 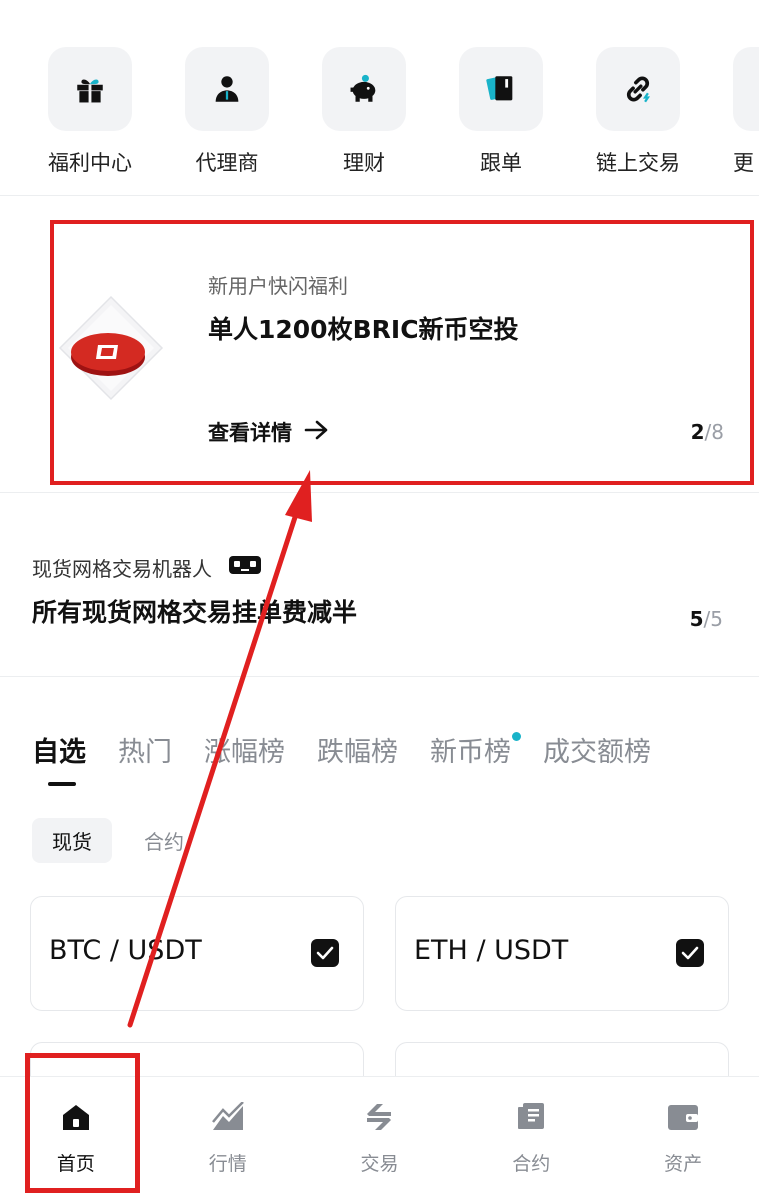 What do you see at coordinates (746, 89) in the screenshot?
I see `more-icon` at bounding box center [746, 89].